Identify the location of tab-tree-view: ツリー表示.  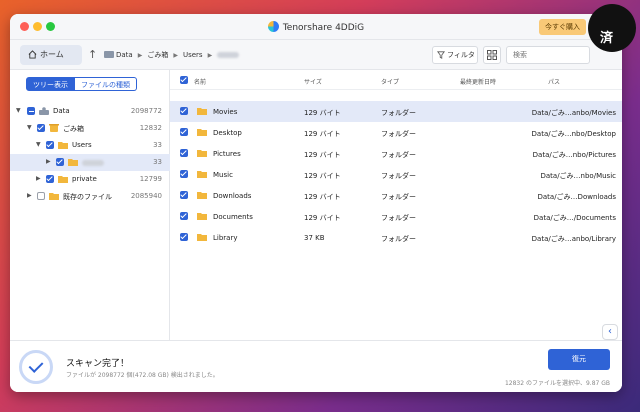
(50, 84).